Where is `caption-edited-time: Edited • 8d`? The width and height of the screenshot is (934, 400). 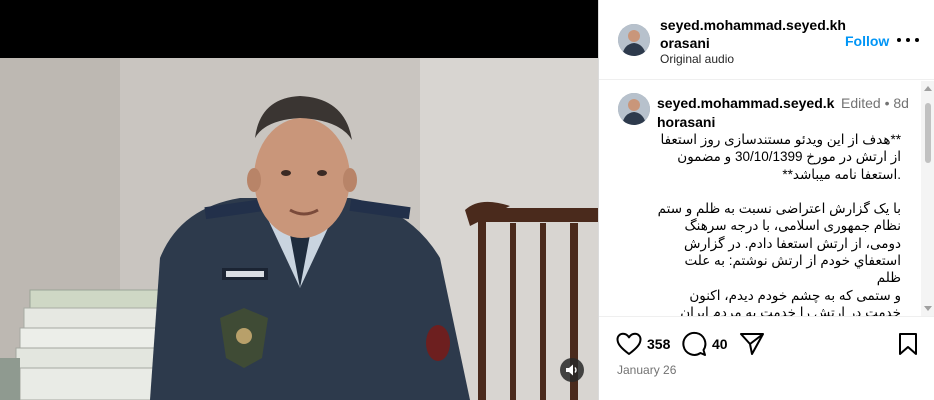
caption-edited-time: Edited • 8d is located at coordinates (875, 103).